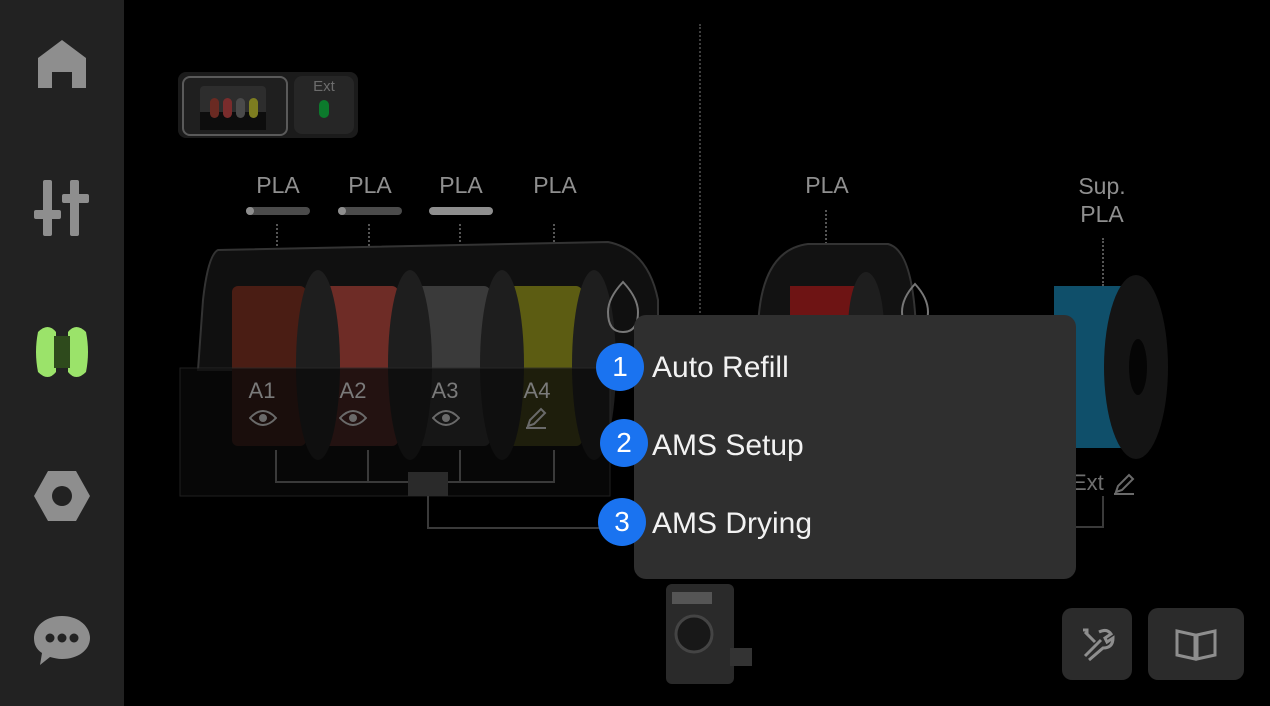 The width and height of the screenshot is (1270, 706). I want to click on guide-button, so click(1196, 644).